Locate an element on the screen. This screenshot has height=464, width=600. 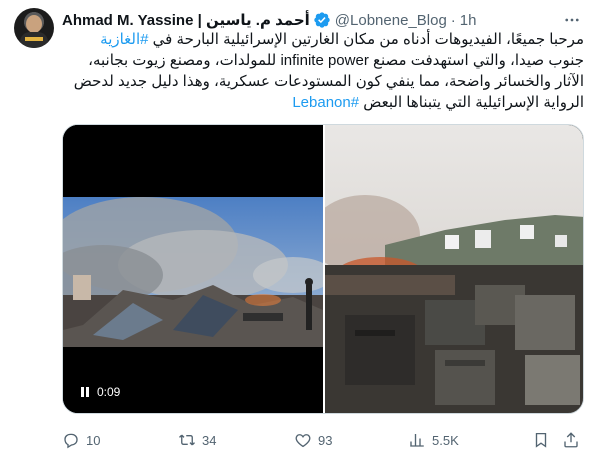
like-icon is located at coordinates (303, 441).